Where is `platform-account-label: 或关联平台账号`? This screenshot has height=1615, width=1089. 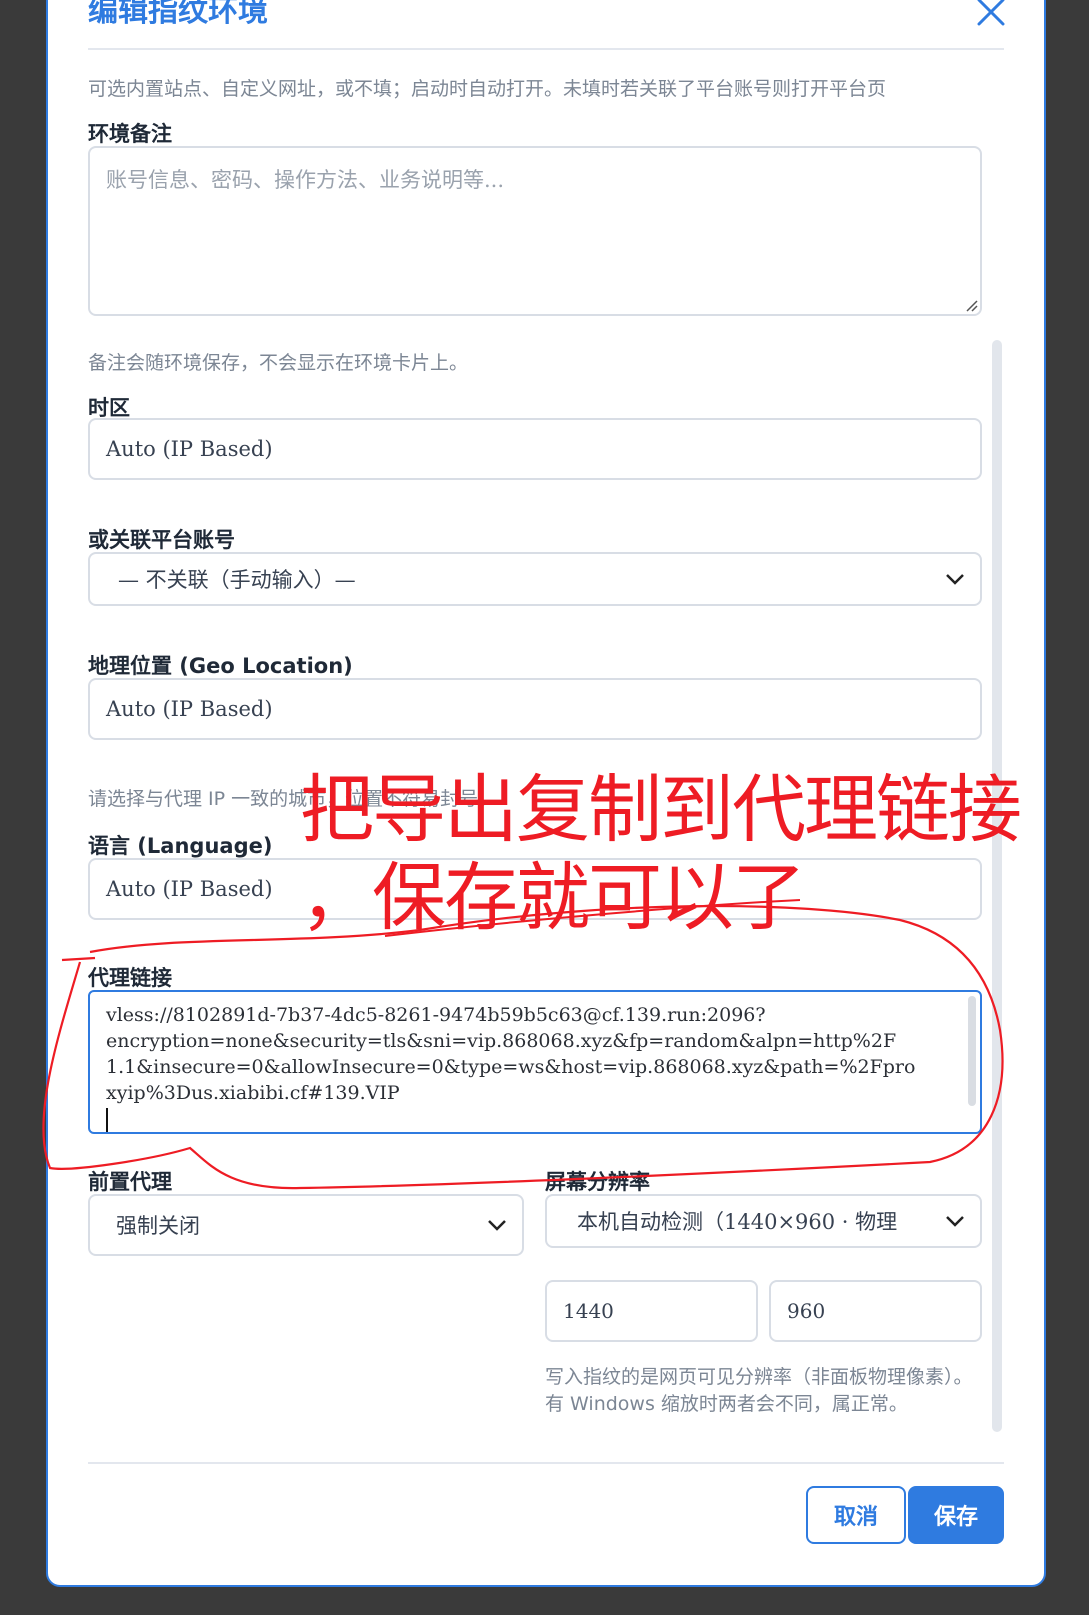 platform-account-label: 或关联平台账号 is located at coordinates (161, 540).